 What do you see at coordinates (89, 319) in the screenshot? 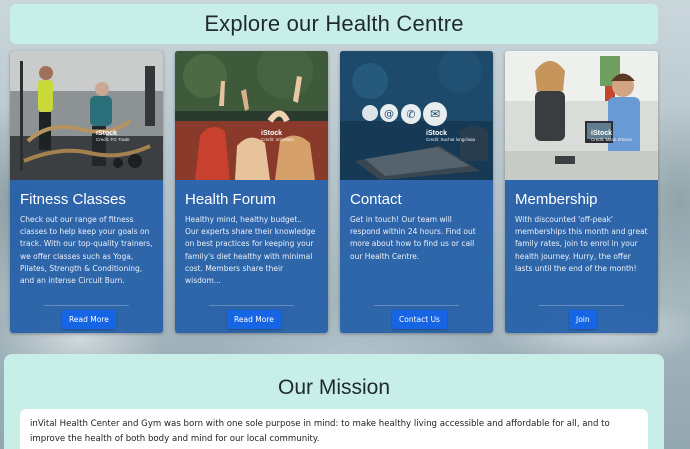
I see `read-more-button-fitness: Read More` at bounding box center [89, 319].